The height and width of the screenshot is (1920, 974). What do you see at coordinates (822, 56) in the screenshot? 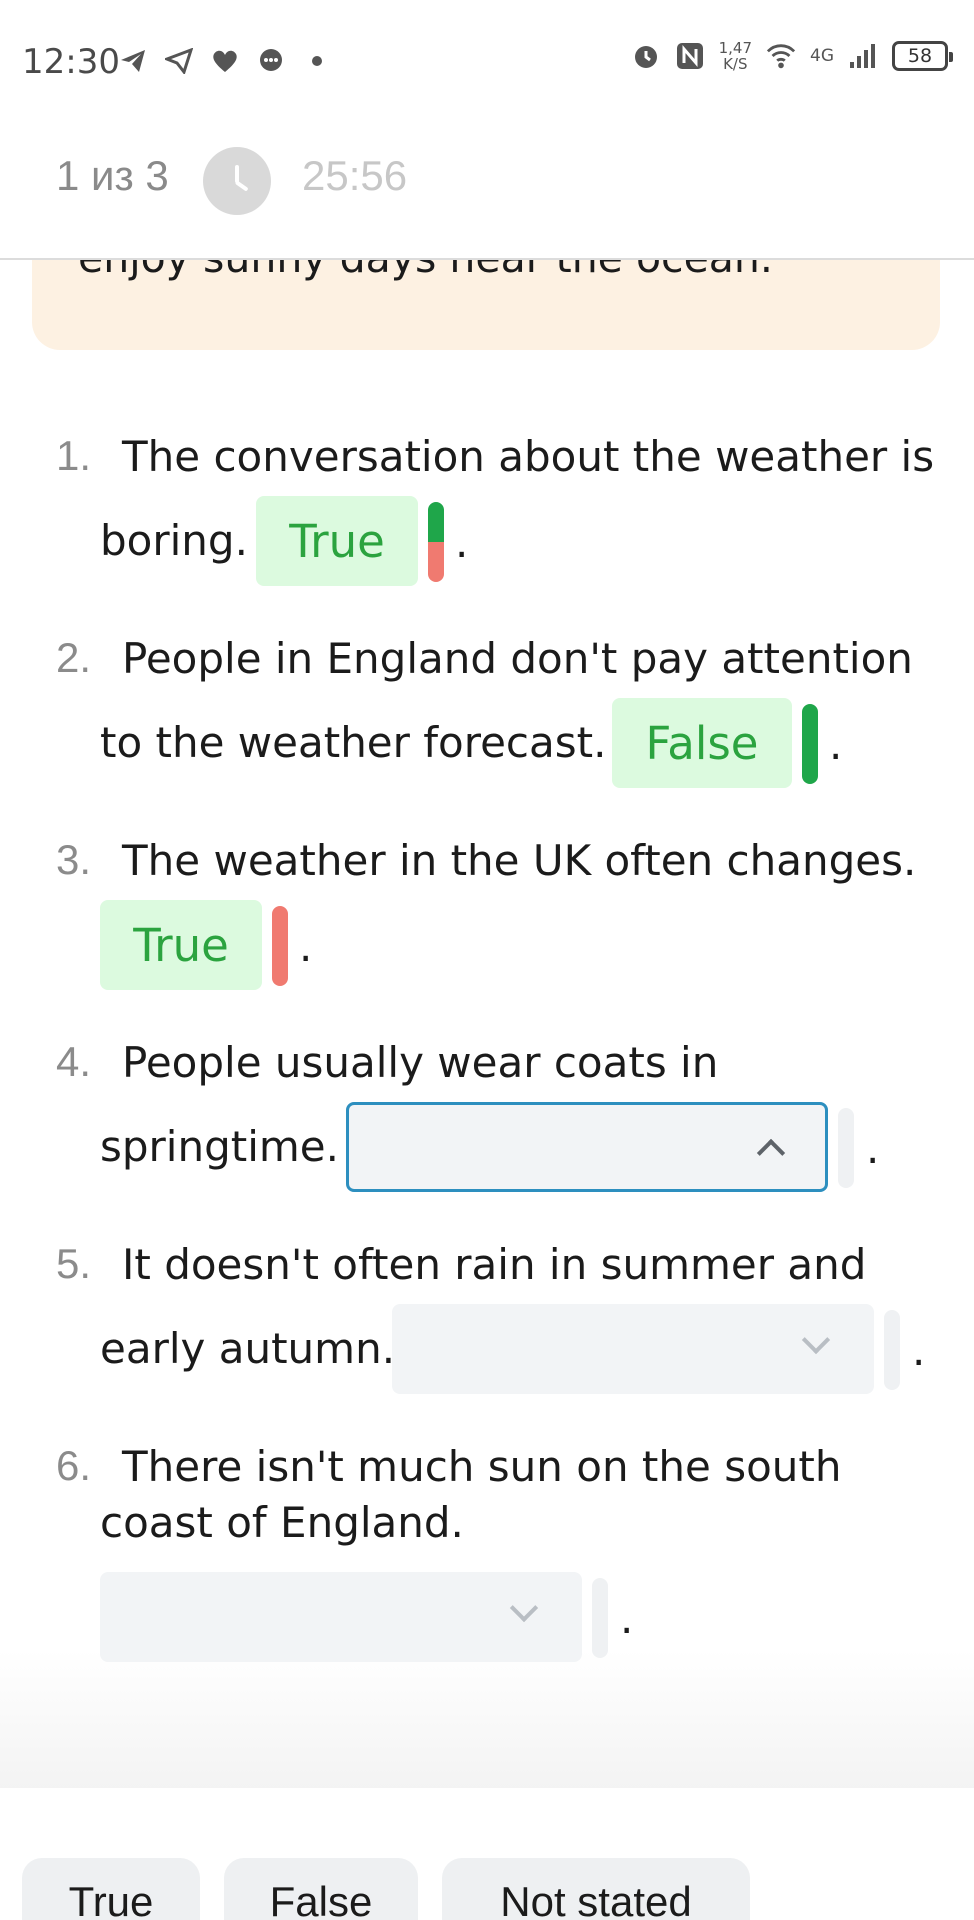
I see `network-type: 4G` at bounding box center [822, 56].